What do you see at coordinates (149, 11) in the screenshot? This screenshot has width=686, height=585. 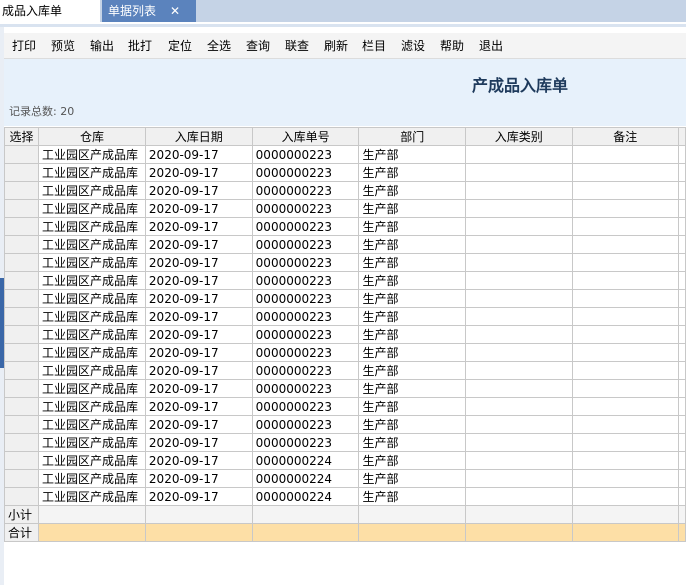 I see `tab-document-list: 单据列表 ✕` at bounding box center [149, 11].